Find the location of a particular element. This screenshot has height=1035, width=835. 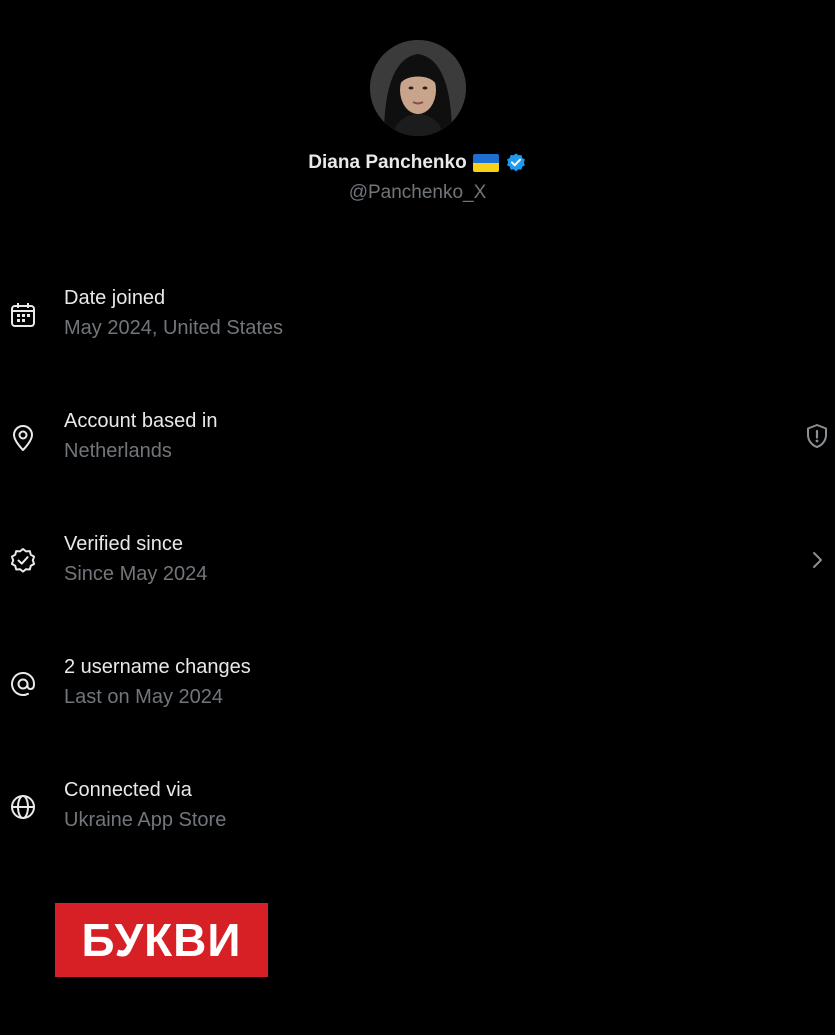

calendar-icon is located at coordinates (23, 315).